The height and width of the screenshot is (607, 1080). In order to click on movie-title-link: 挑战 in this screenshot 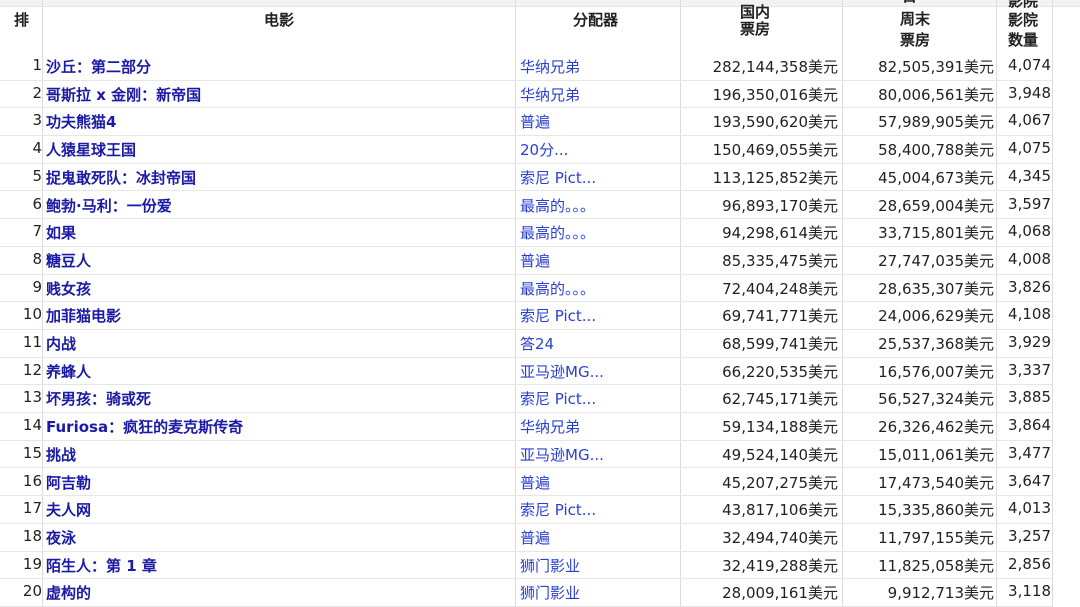, I will do `click(61, 454)`.